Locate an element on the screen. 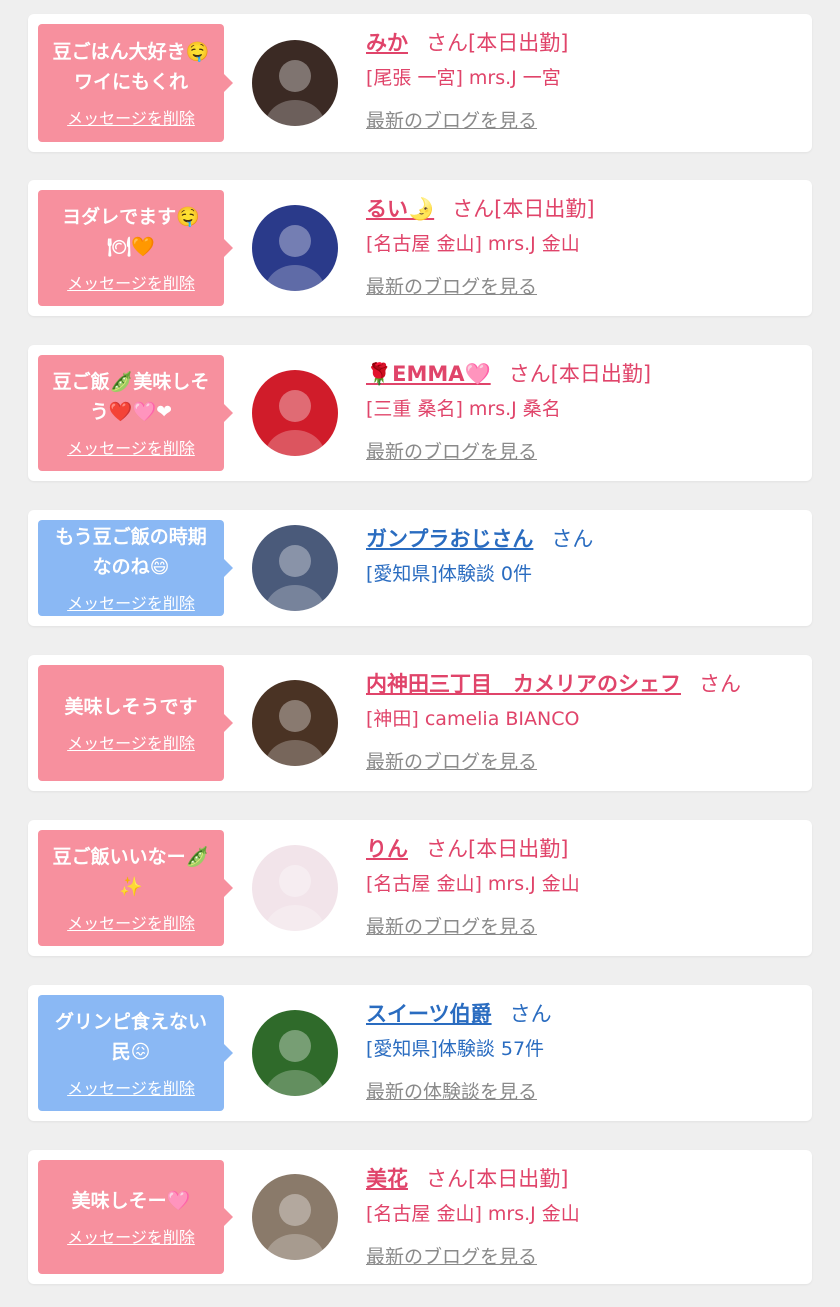  message-text: 豆ご飯🫛美味しそ う❤️🩷❤ is located at coordinates (131, 397).